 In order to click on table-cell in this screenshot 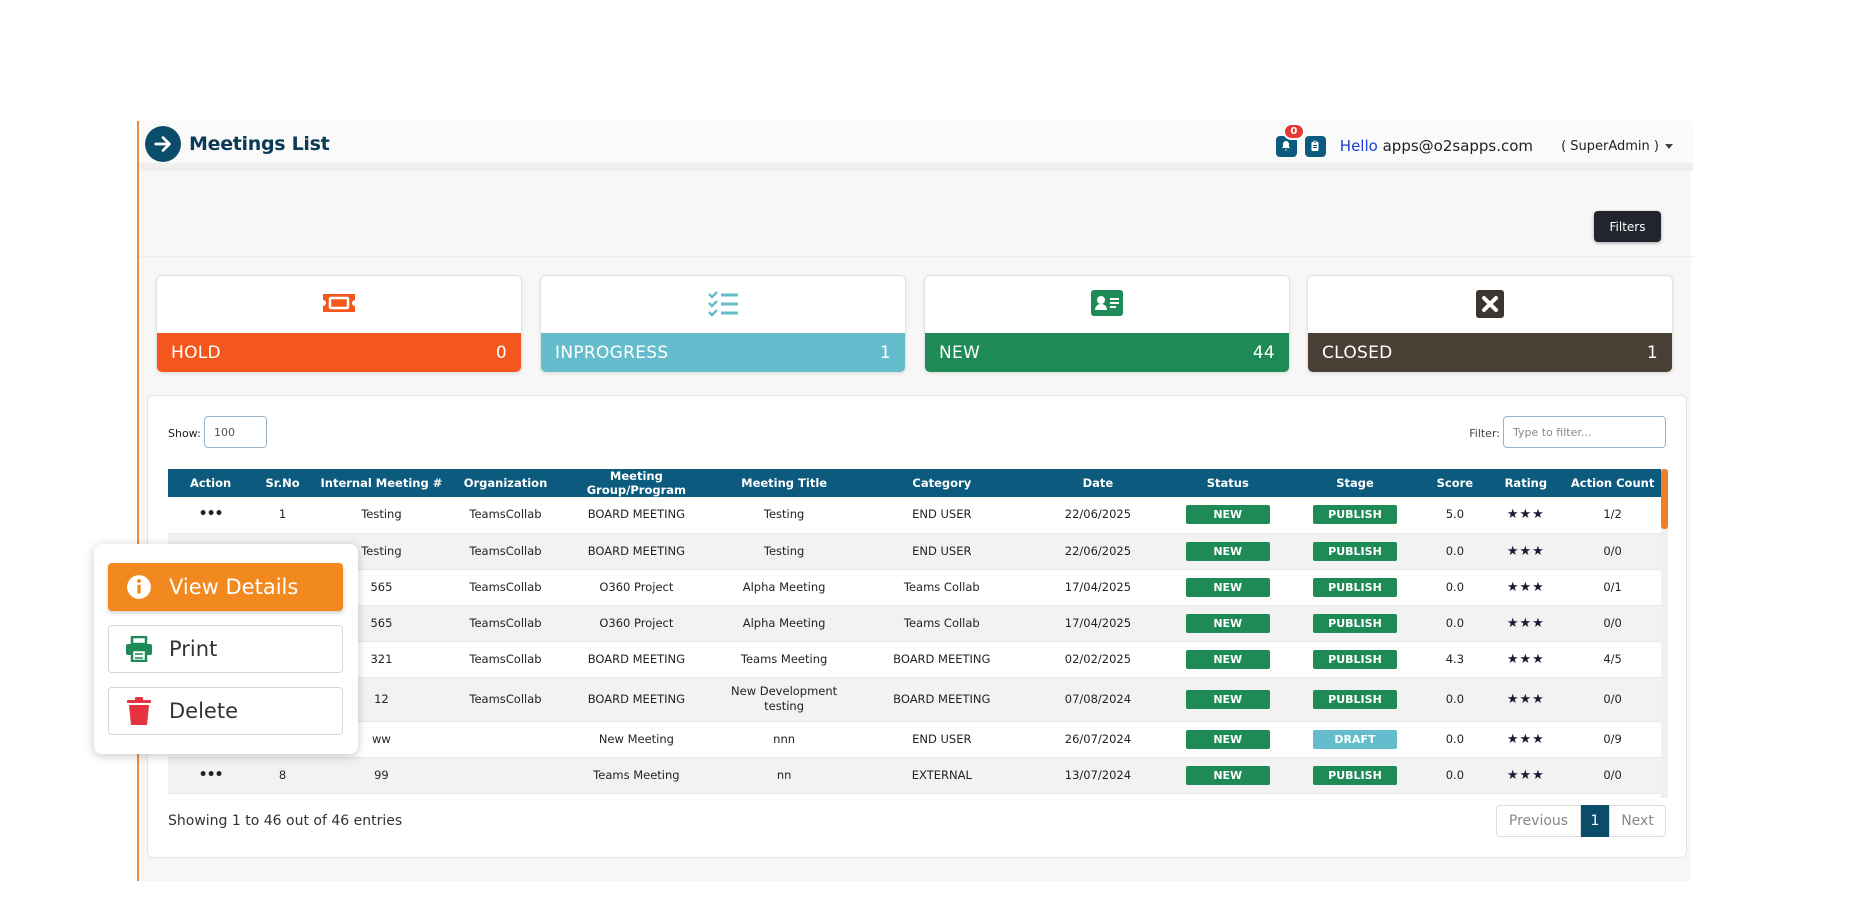, I will do `click(505, 775)`.